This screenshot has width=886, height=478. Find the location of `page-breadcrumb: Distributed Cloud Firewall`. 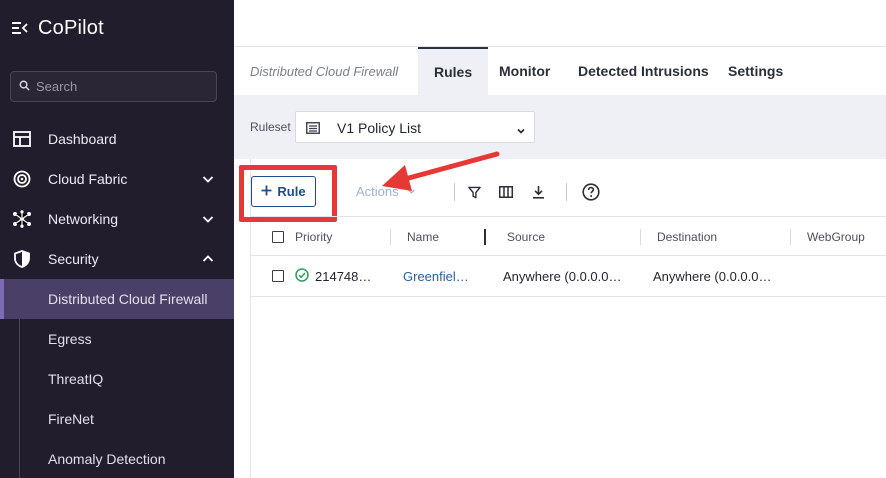

page-breadcrumb: Distributed Cloud Firewall is located at coordinates (324, 71).